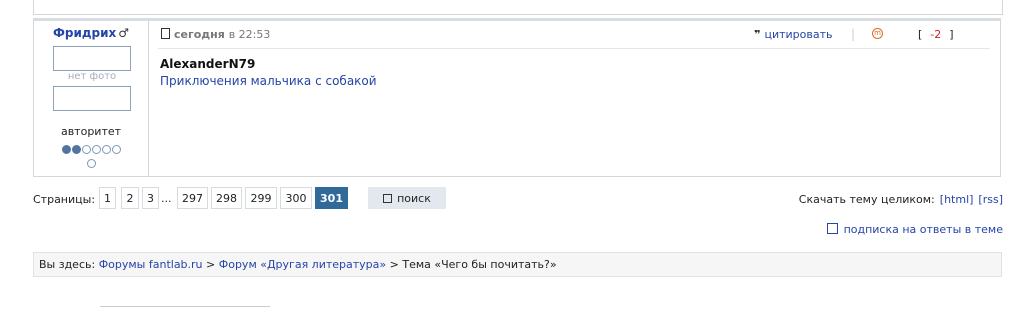 This screenshot has height=312, width=1021. Describe the element at coordinates (877, 33) in the screenshot. I see `moderator-icon: m` at that location.